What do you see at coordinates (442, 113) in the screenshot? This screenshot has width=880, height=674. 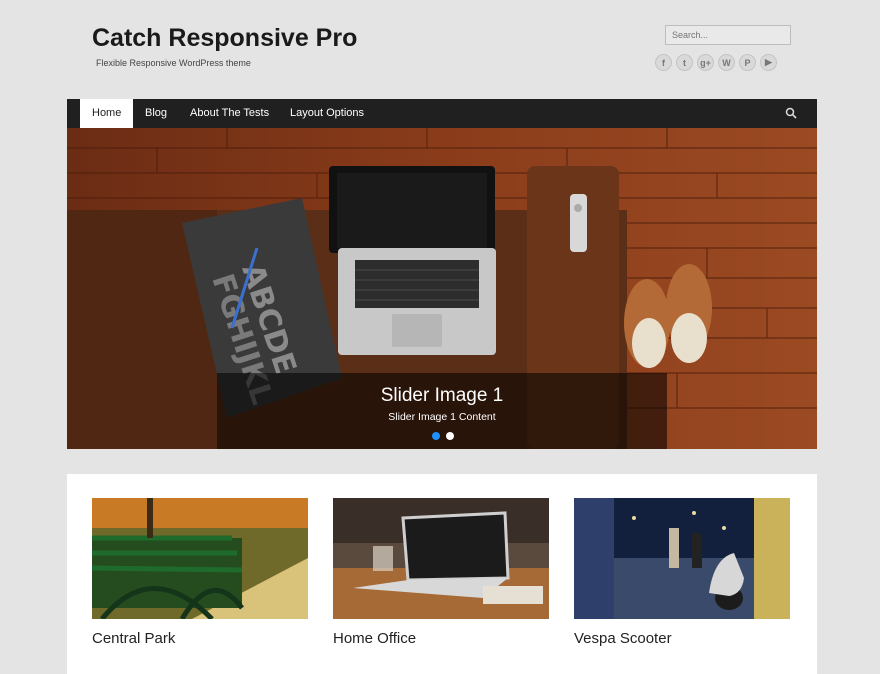 I see `main-navigation: Home Blog About The Tests Layout Options` at bounding box center [442, 113].